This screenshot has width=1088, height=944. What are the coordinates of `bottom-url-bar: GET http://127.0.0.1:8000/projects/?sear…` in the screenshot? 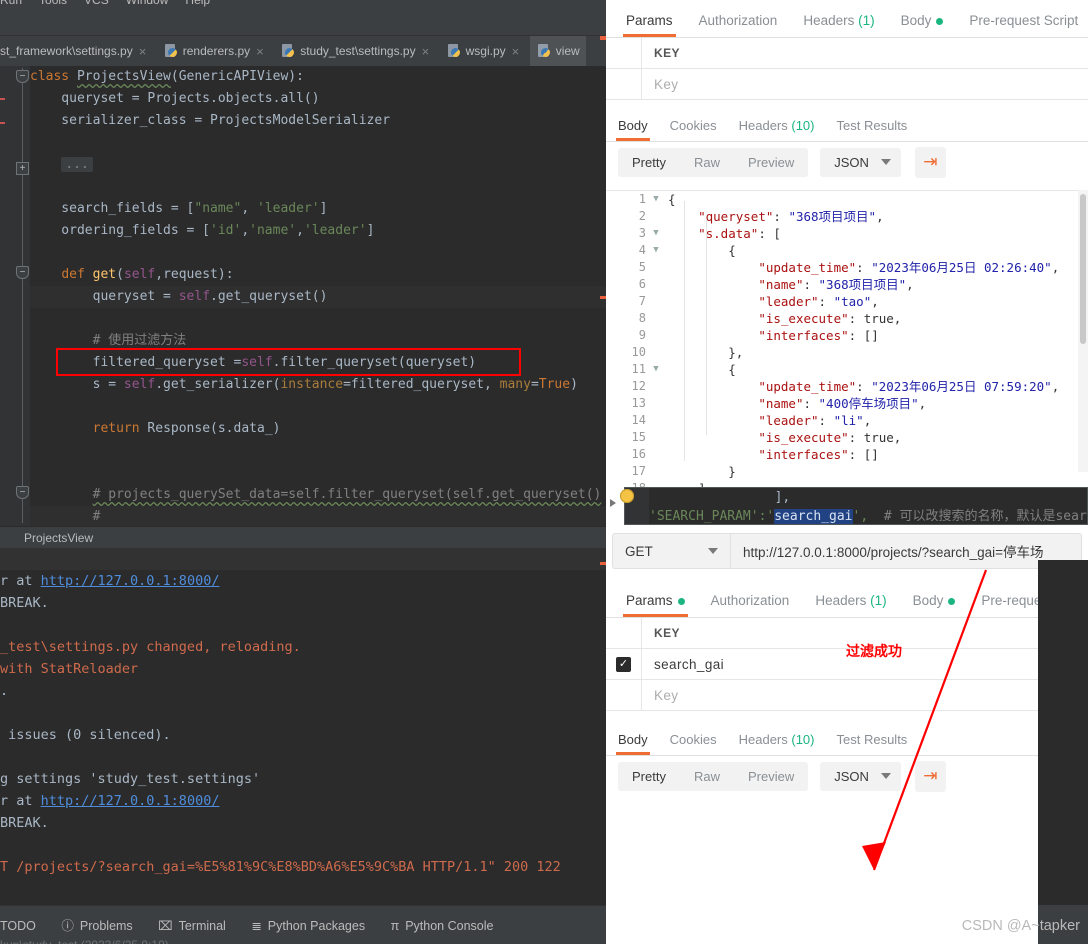 It's located at (847, 551).